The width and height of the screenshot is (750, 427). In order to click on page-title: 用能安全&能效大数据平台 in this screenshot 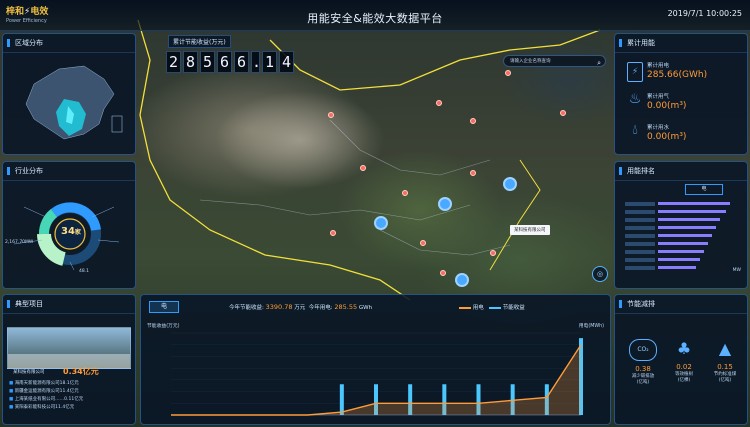, I will do `click(375, 18)`.